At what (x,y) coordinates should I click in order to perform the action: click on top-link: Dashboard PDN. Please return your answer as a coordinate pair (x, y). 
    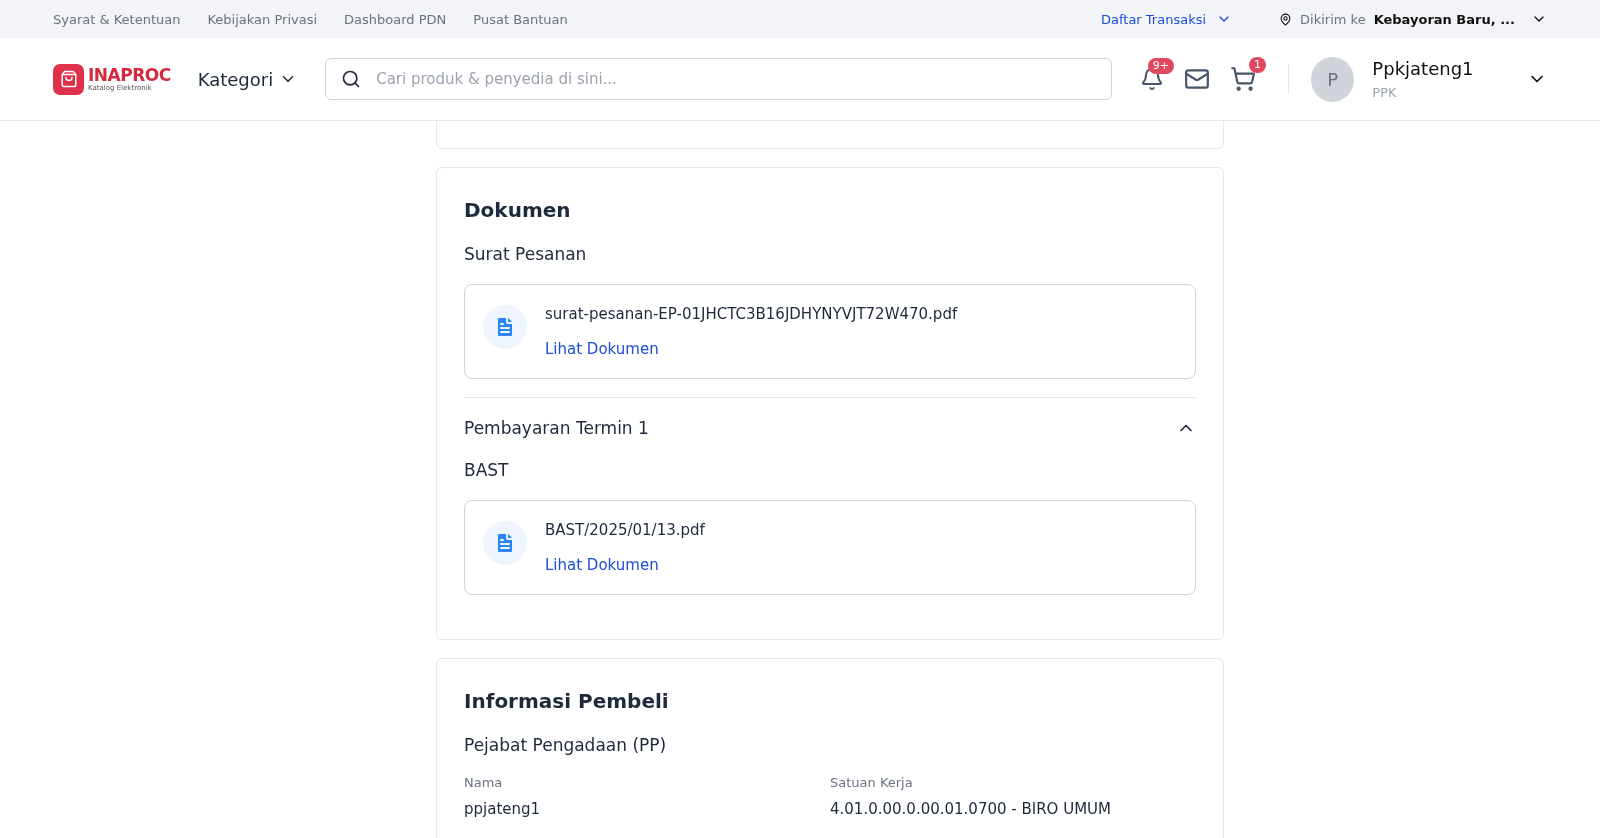
    Looking at the image, I should click on (395, 19).